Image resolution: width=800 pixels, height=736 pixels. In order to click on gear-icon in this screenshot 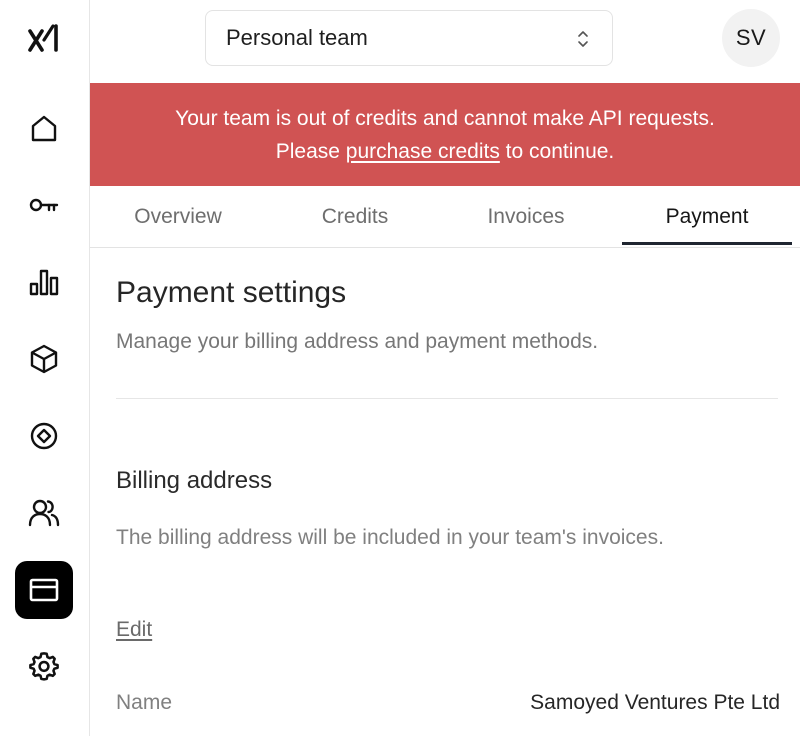, I will do `click(44, 666)`.